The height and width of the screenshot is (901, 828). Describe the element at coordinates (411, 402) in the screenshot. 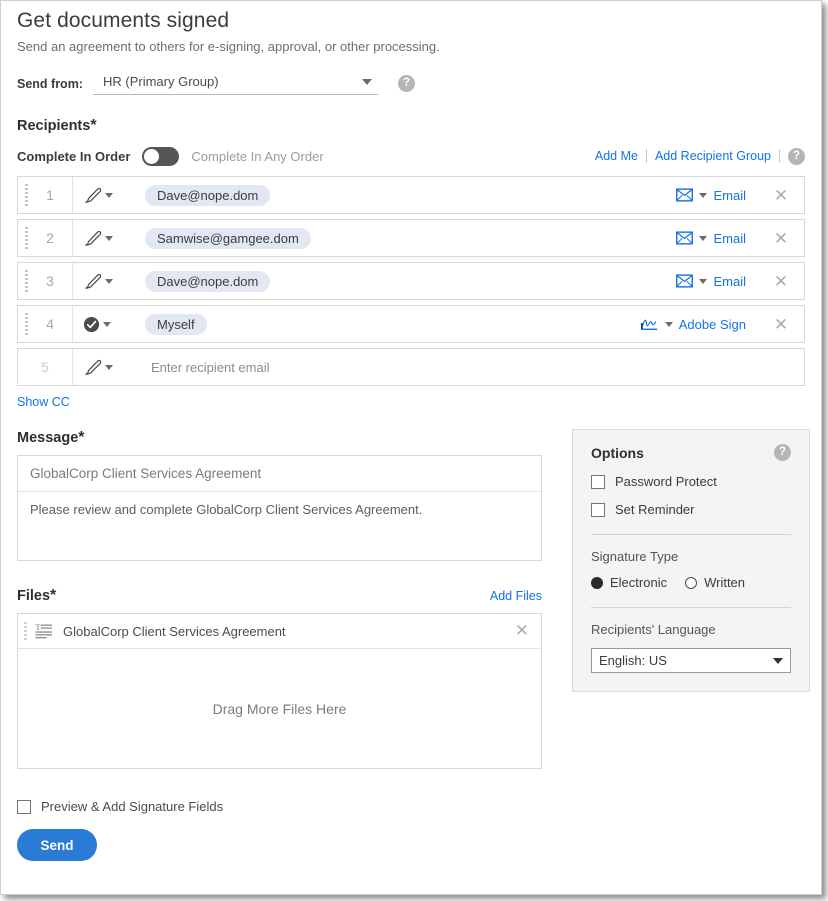

I see `show-cc-row: Show CC` at that location.